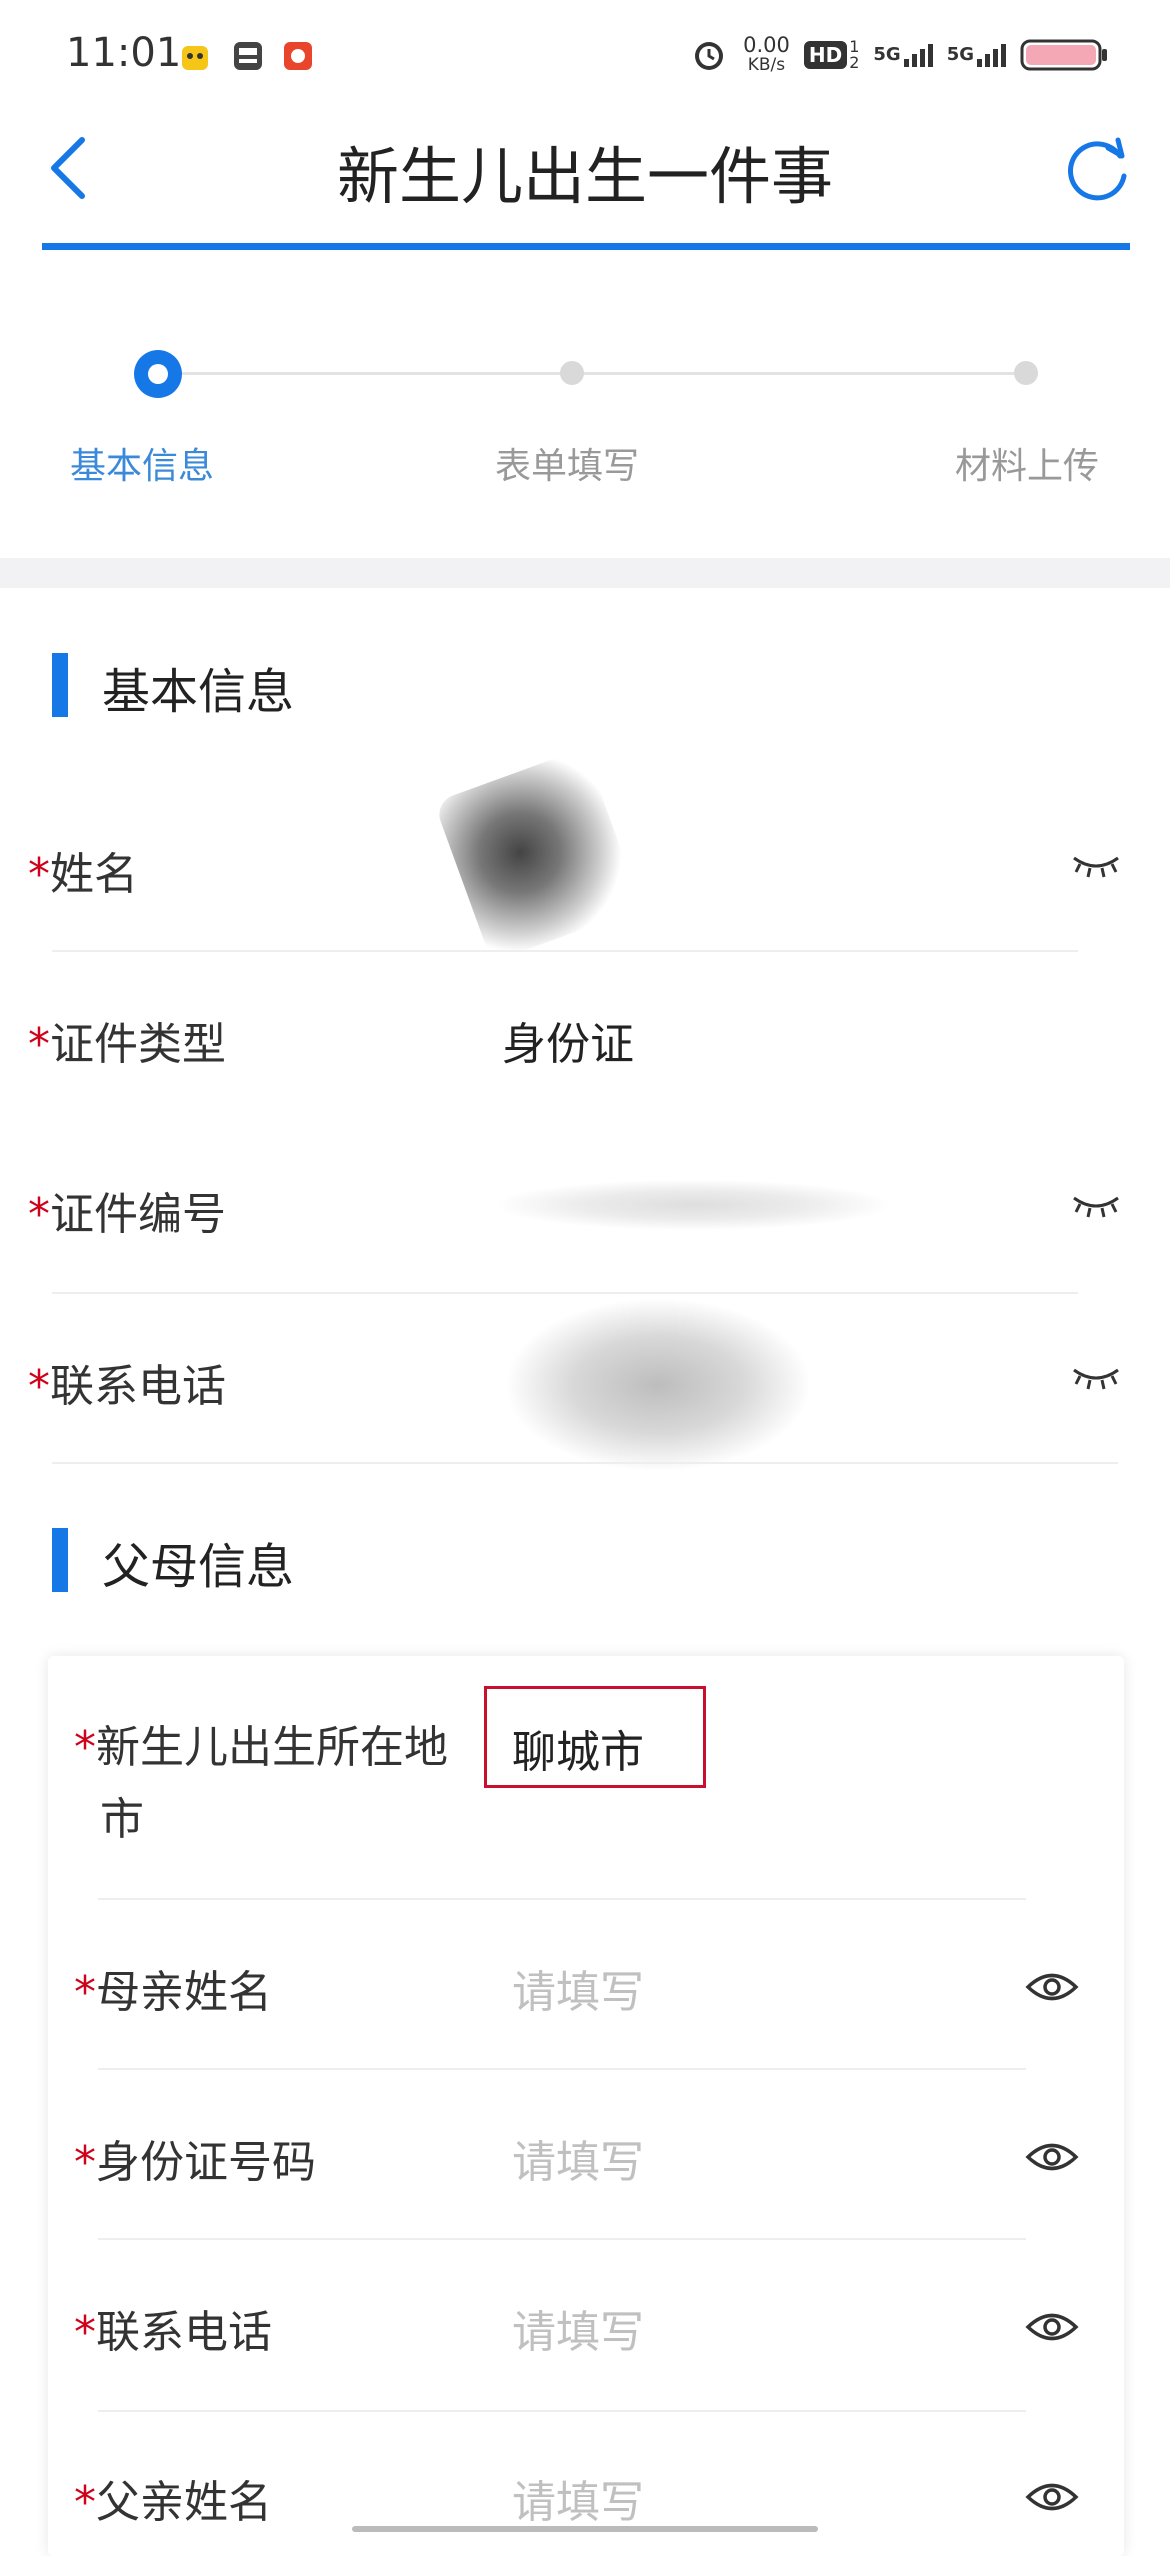 This screenshot has width=1170, height=2556. I want to click on refresh-button, so click(1097, 169).